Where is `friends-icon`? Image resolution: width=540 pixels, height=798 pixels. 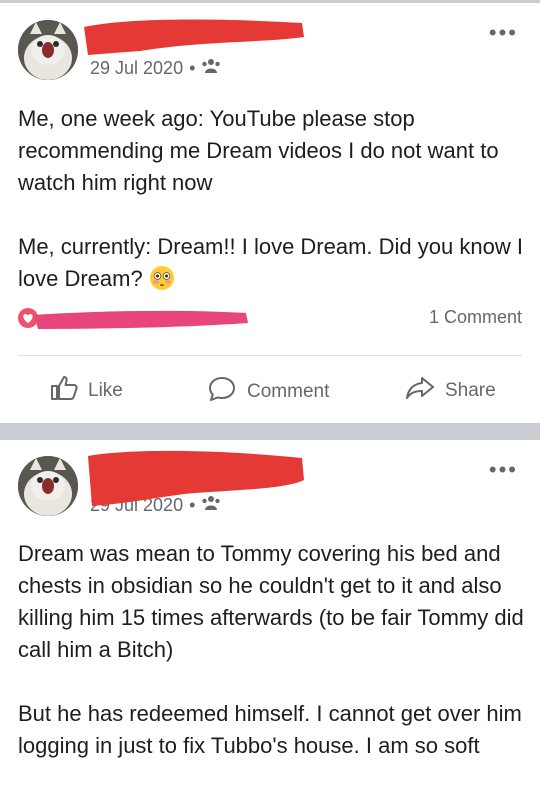 friends-icon is located at coordinates (211, 68).